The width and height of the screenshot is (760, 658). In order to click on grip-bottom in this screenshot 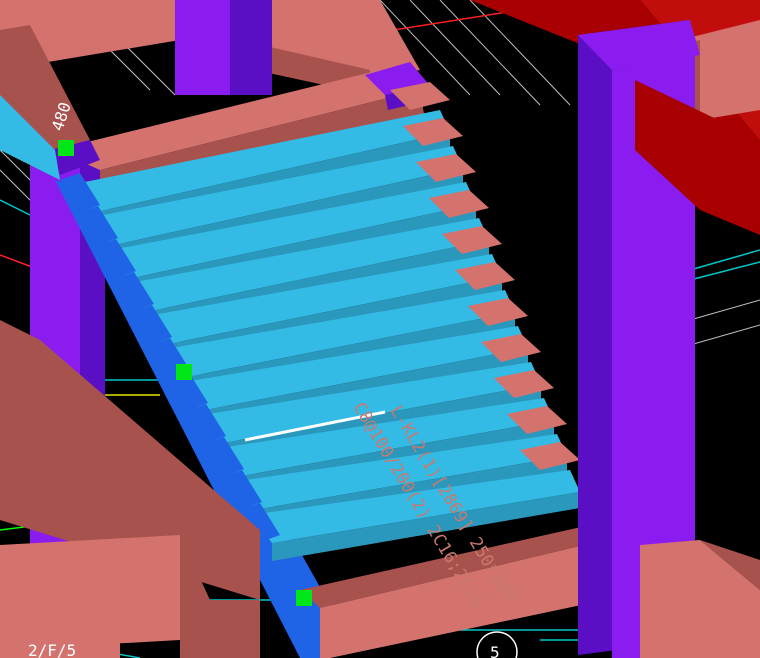, I will do `click(304, 598)`.